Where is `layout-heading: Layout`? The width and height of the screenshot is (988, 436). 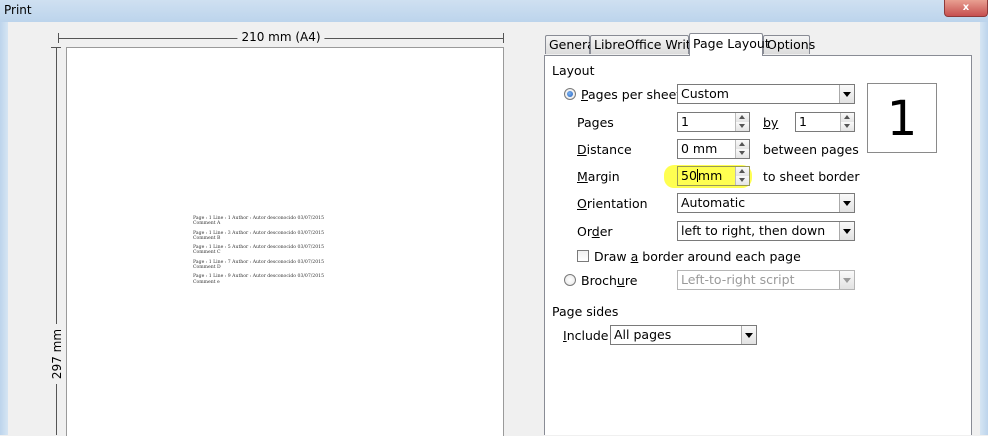 layout-heading: Layout is located at coordinates (573, 70).